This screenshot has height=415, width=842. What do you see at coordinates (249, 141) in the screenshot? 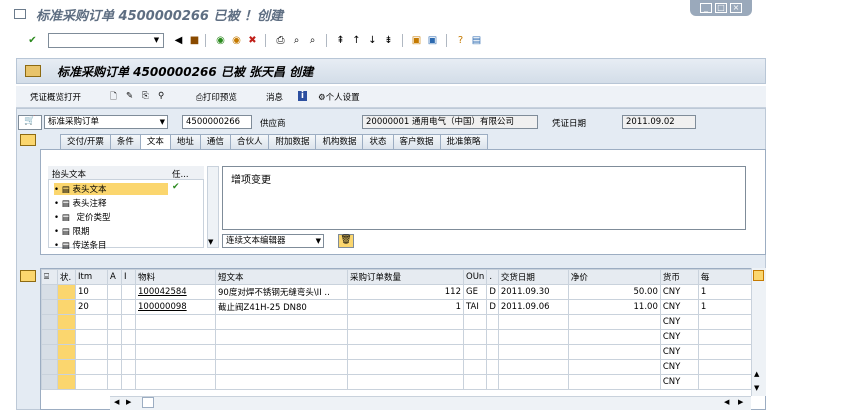
I see `tab-partners: 合伙人` at bounding box center [249, 141].